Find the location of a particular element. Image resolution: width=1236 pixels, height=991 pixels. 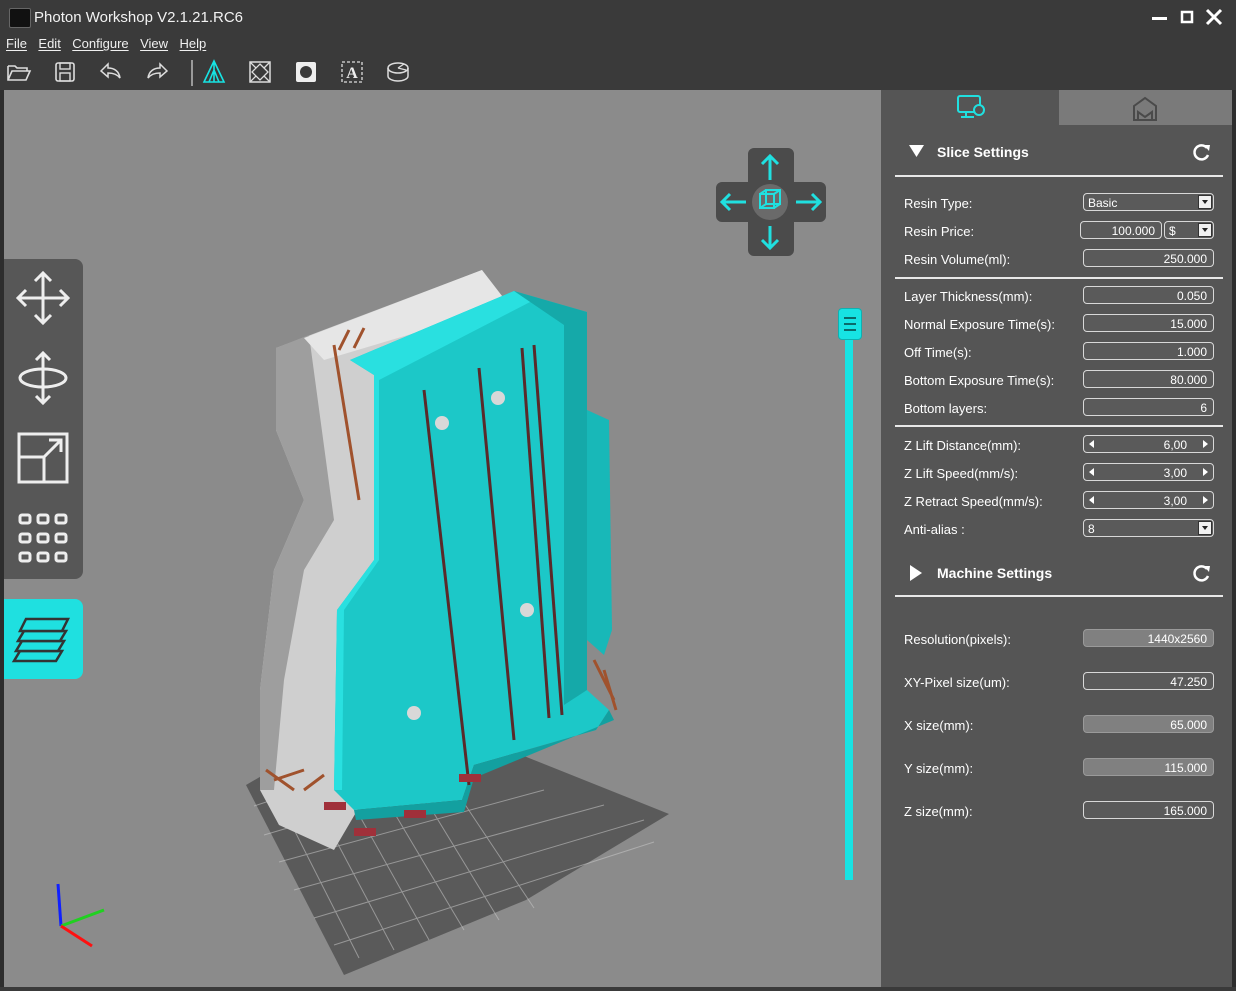

layers-button is located at coordinates (43, 639).